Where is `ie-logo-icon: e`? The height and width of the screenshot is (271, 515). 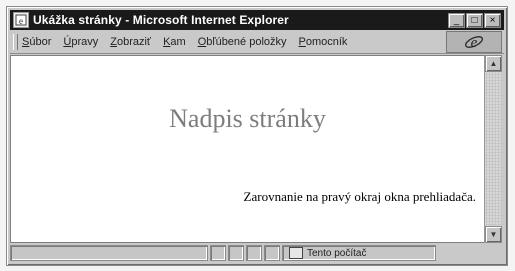 ie-logo-icon: e is located at coordinates (474, 42).